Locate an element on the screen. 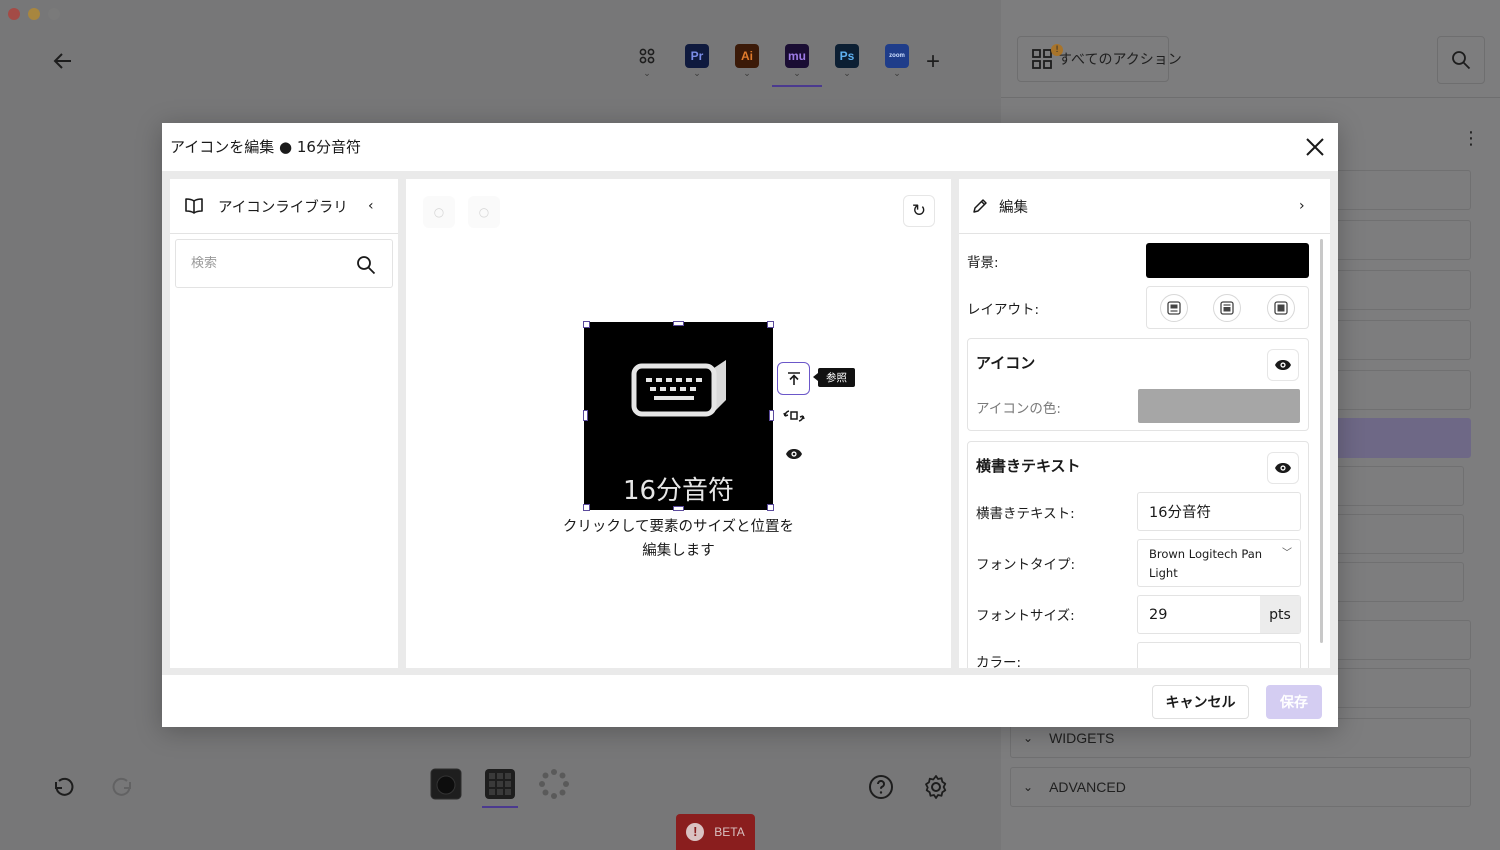 The image size is (1500, 850). undo-icon is located at coordinates (63, 787).